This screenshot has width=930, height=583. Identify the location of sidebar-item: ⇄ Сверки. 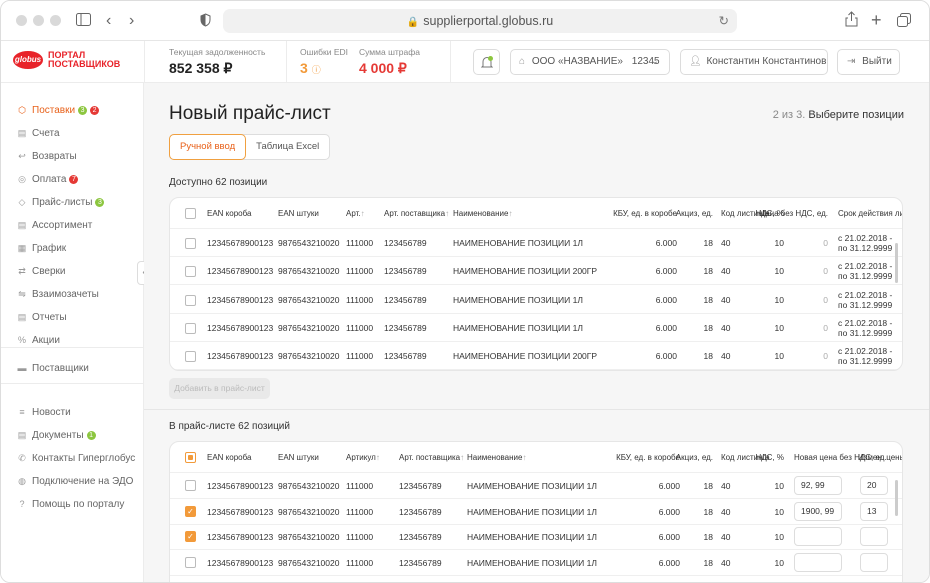
(41, 271).